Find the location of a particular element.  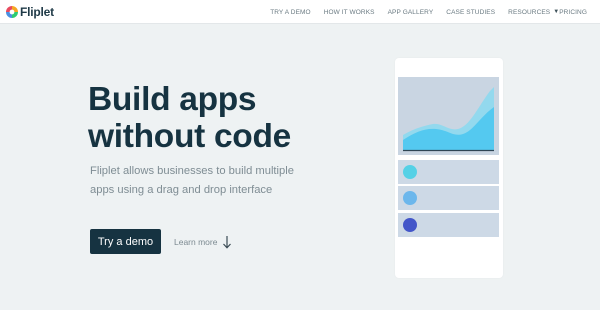

learn-more-link: Learn more is located at coordinates (203, 242).